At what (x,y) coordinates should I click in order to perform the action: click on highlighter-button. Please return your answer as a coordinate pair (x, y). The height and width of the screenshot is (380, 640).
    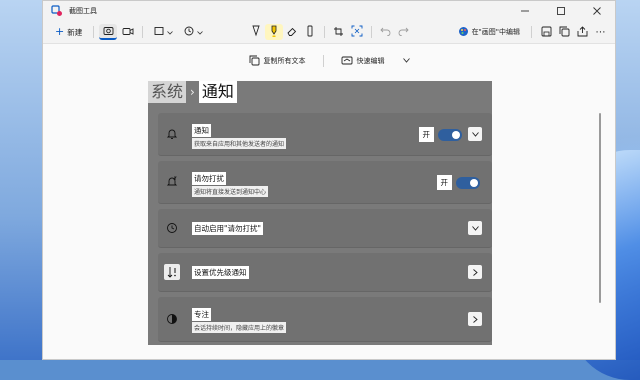
    Looking at the image, I should click on (273, 32).